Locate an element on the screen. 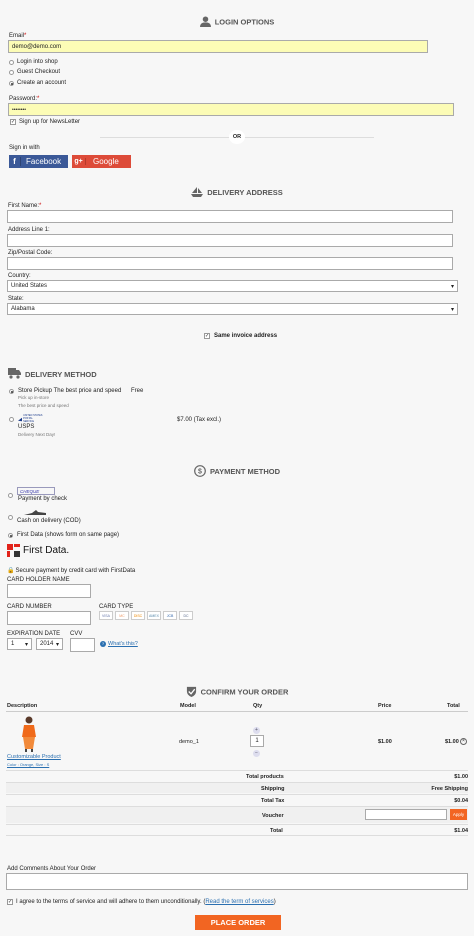 This screenshot has height=936, width=474. first-name-label: First Name:* is located at coordinates (25, 206).